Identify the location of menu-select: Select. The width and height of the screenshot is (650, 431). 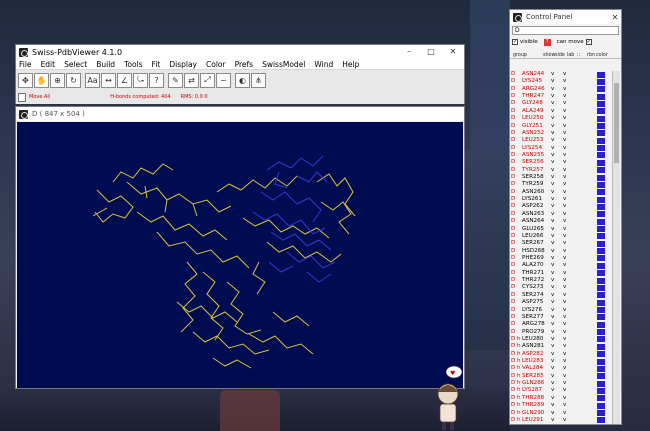
(75, 64).